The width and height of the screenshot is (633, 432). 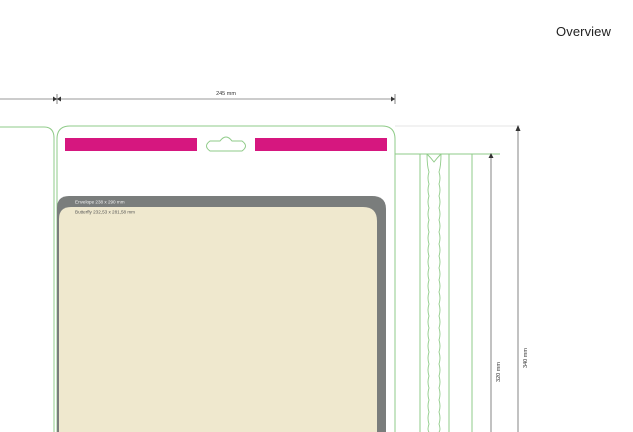 What do you see at coordinates (518, 278) in the screenshot?
I see `outer-height-dimension` at bounding box center [518, 278].